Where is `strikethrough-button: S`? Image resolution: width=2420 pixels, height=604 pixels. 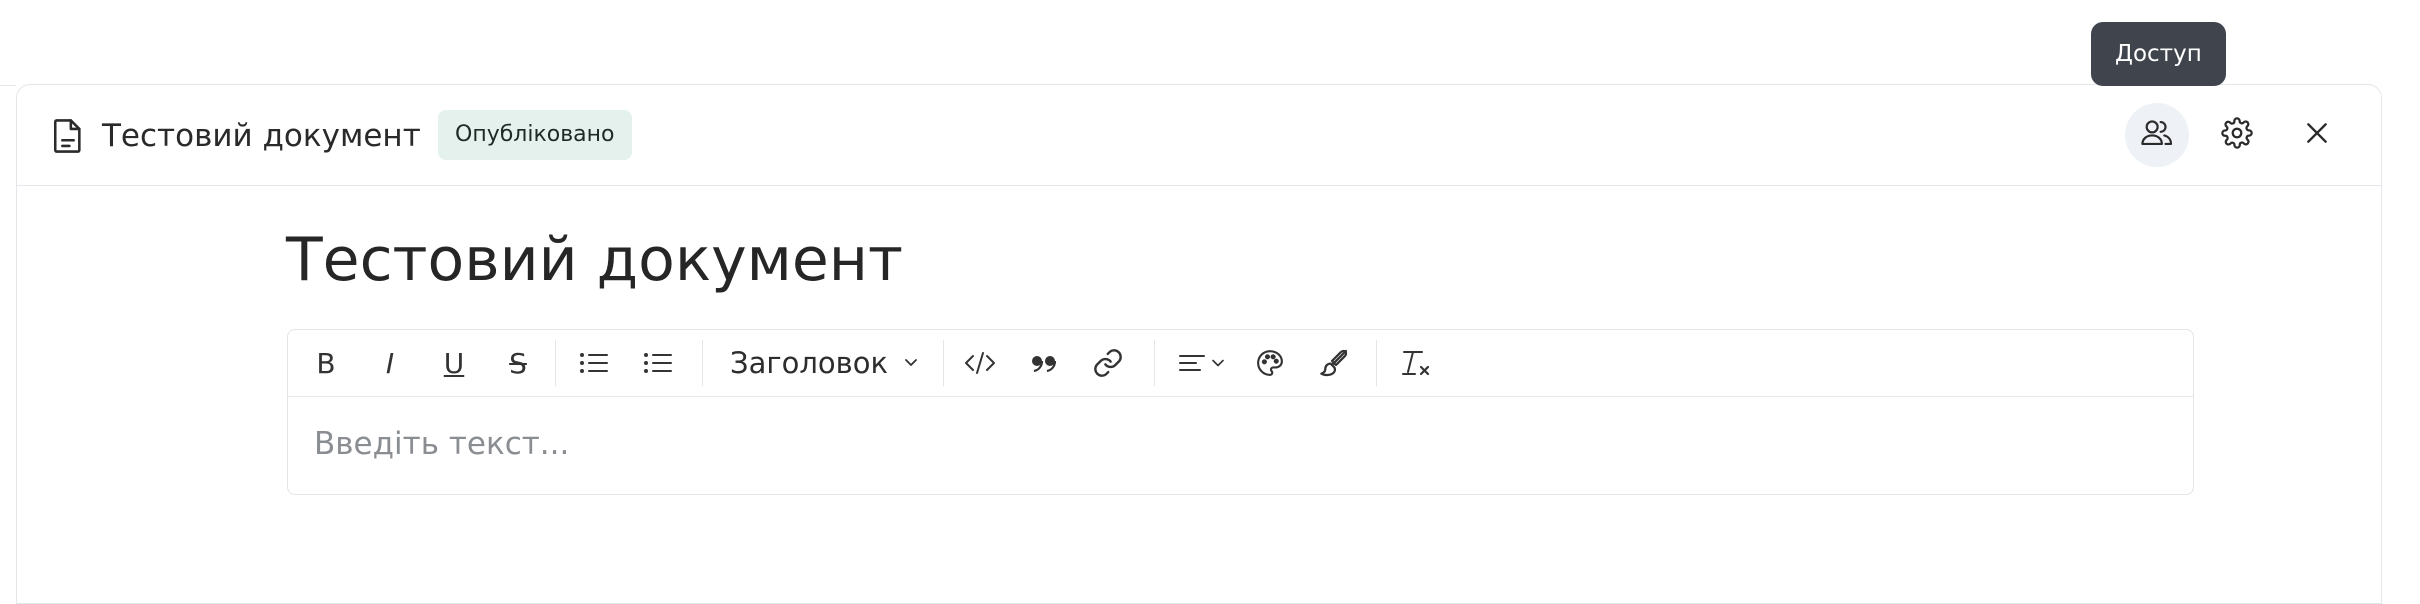 strikethrough-button: S is located at coordinates (518, 363).